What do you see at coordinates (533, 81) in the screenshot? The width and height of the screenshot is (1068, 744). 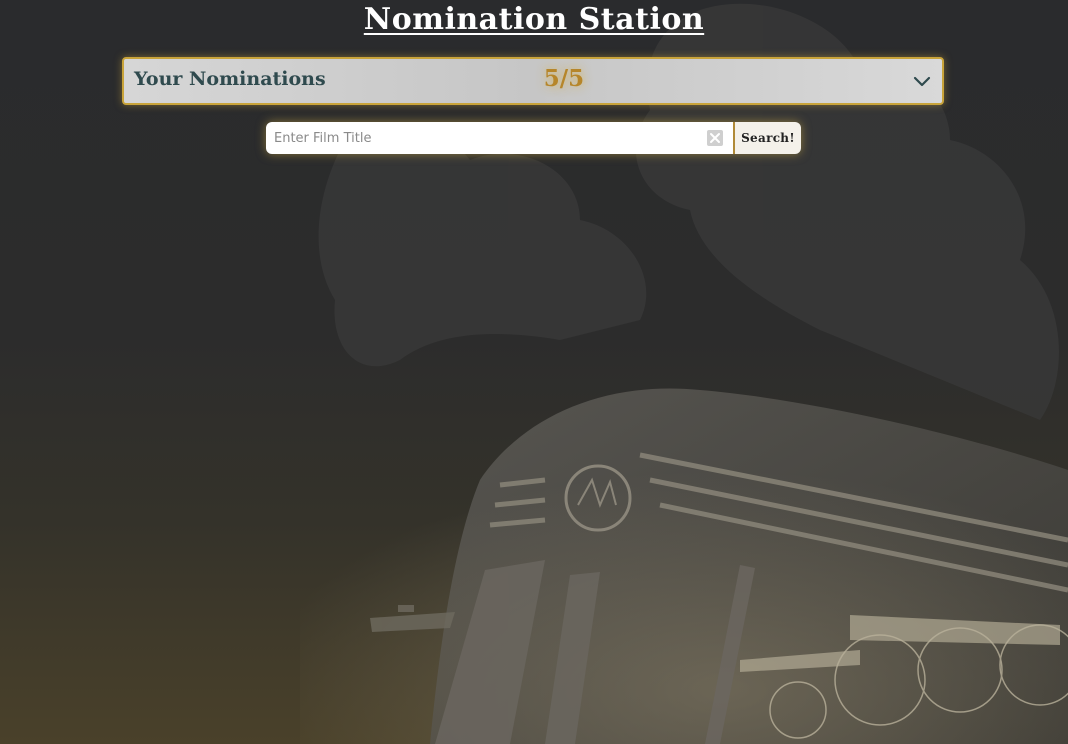 I see `nominations-panel: Your Nominations 5/5` at bounding box center [533, 81].